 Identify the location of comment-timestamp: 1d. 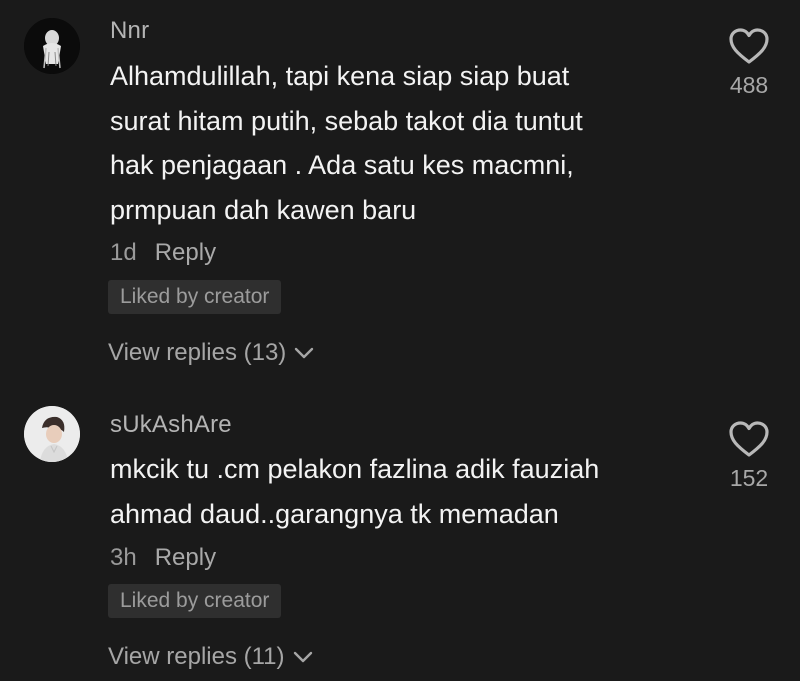
(123, 252).